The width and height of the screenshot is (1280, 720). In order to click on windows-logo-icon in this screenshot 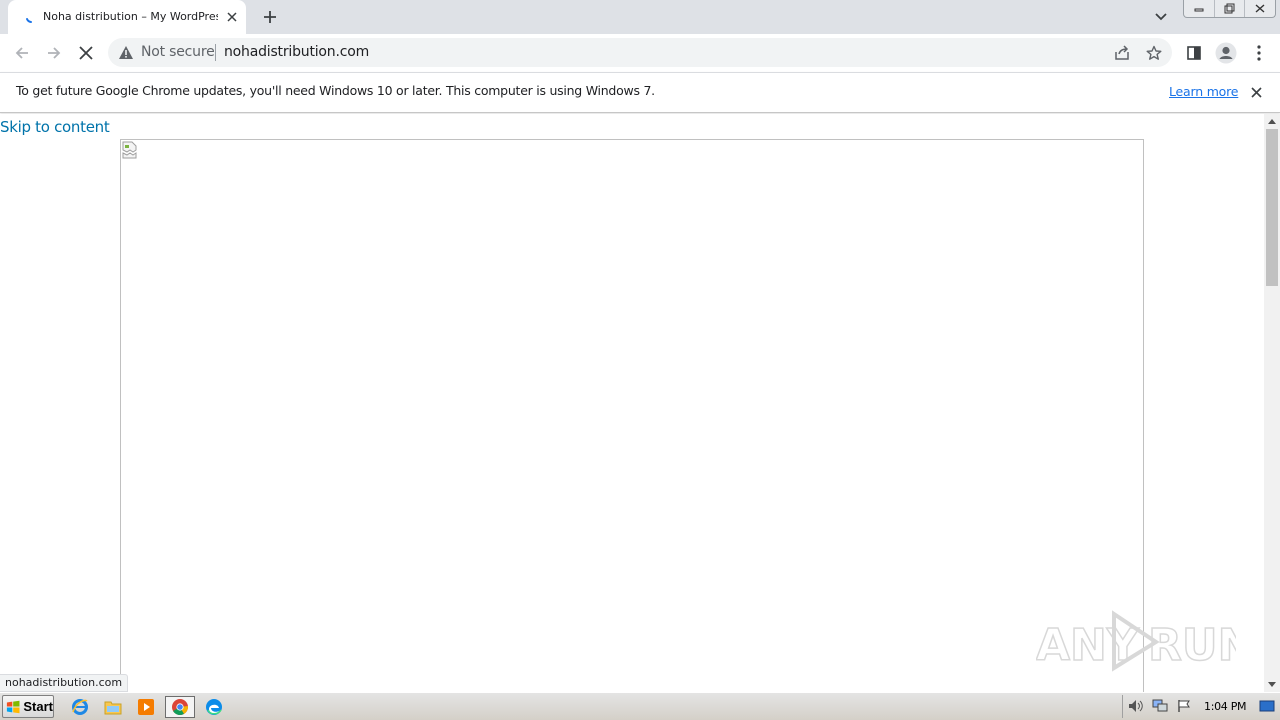, I will do `click(13, 706)`.